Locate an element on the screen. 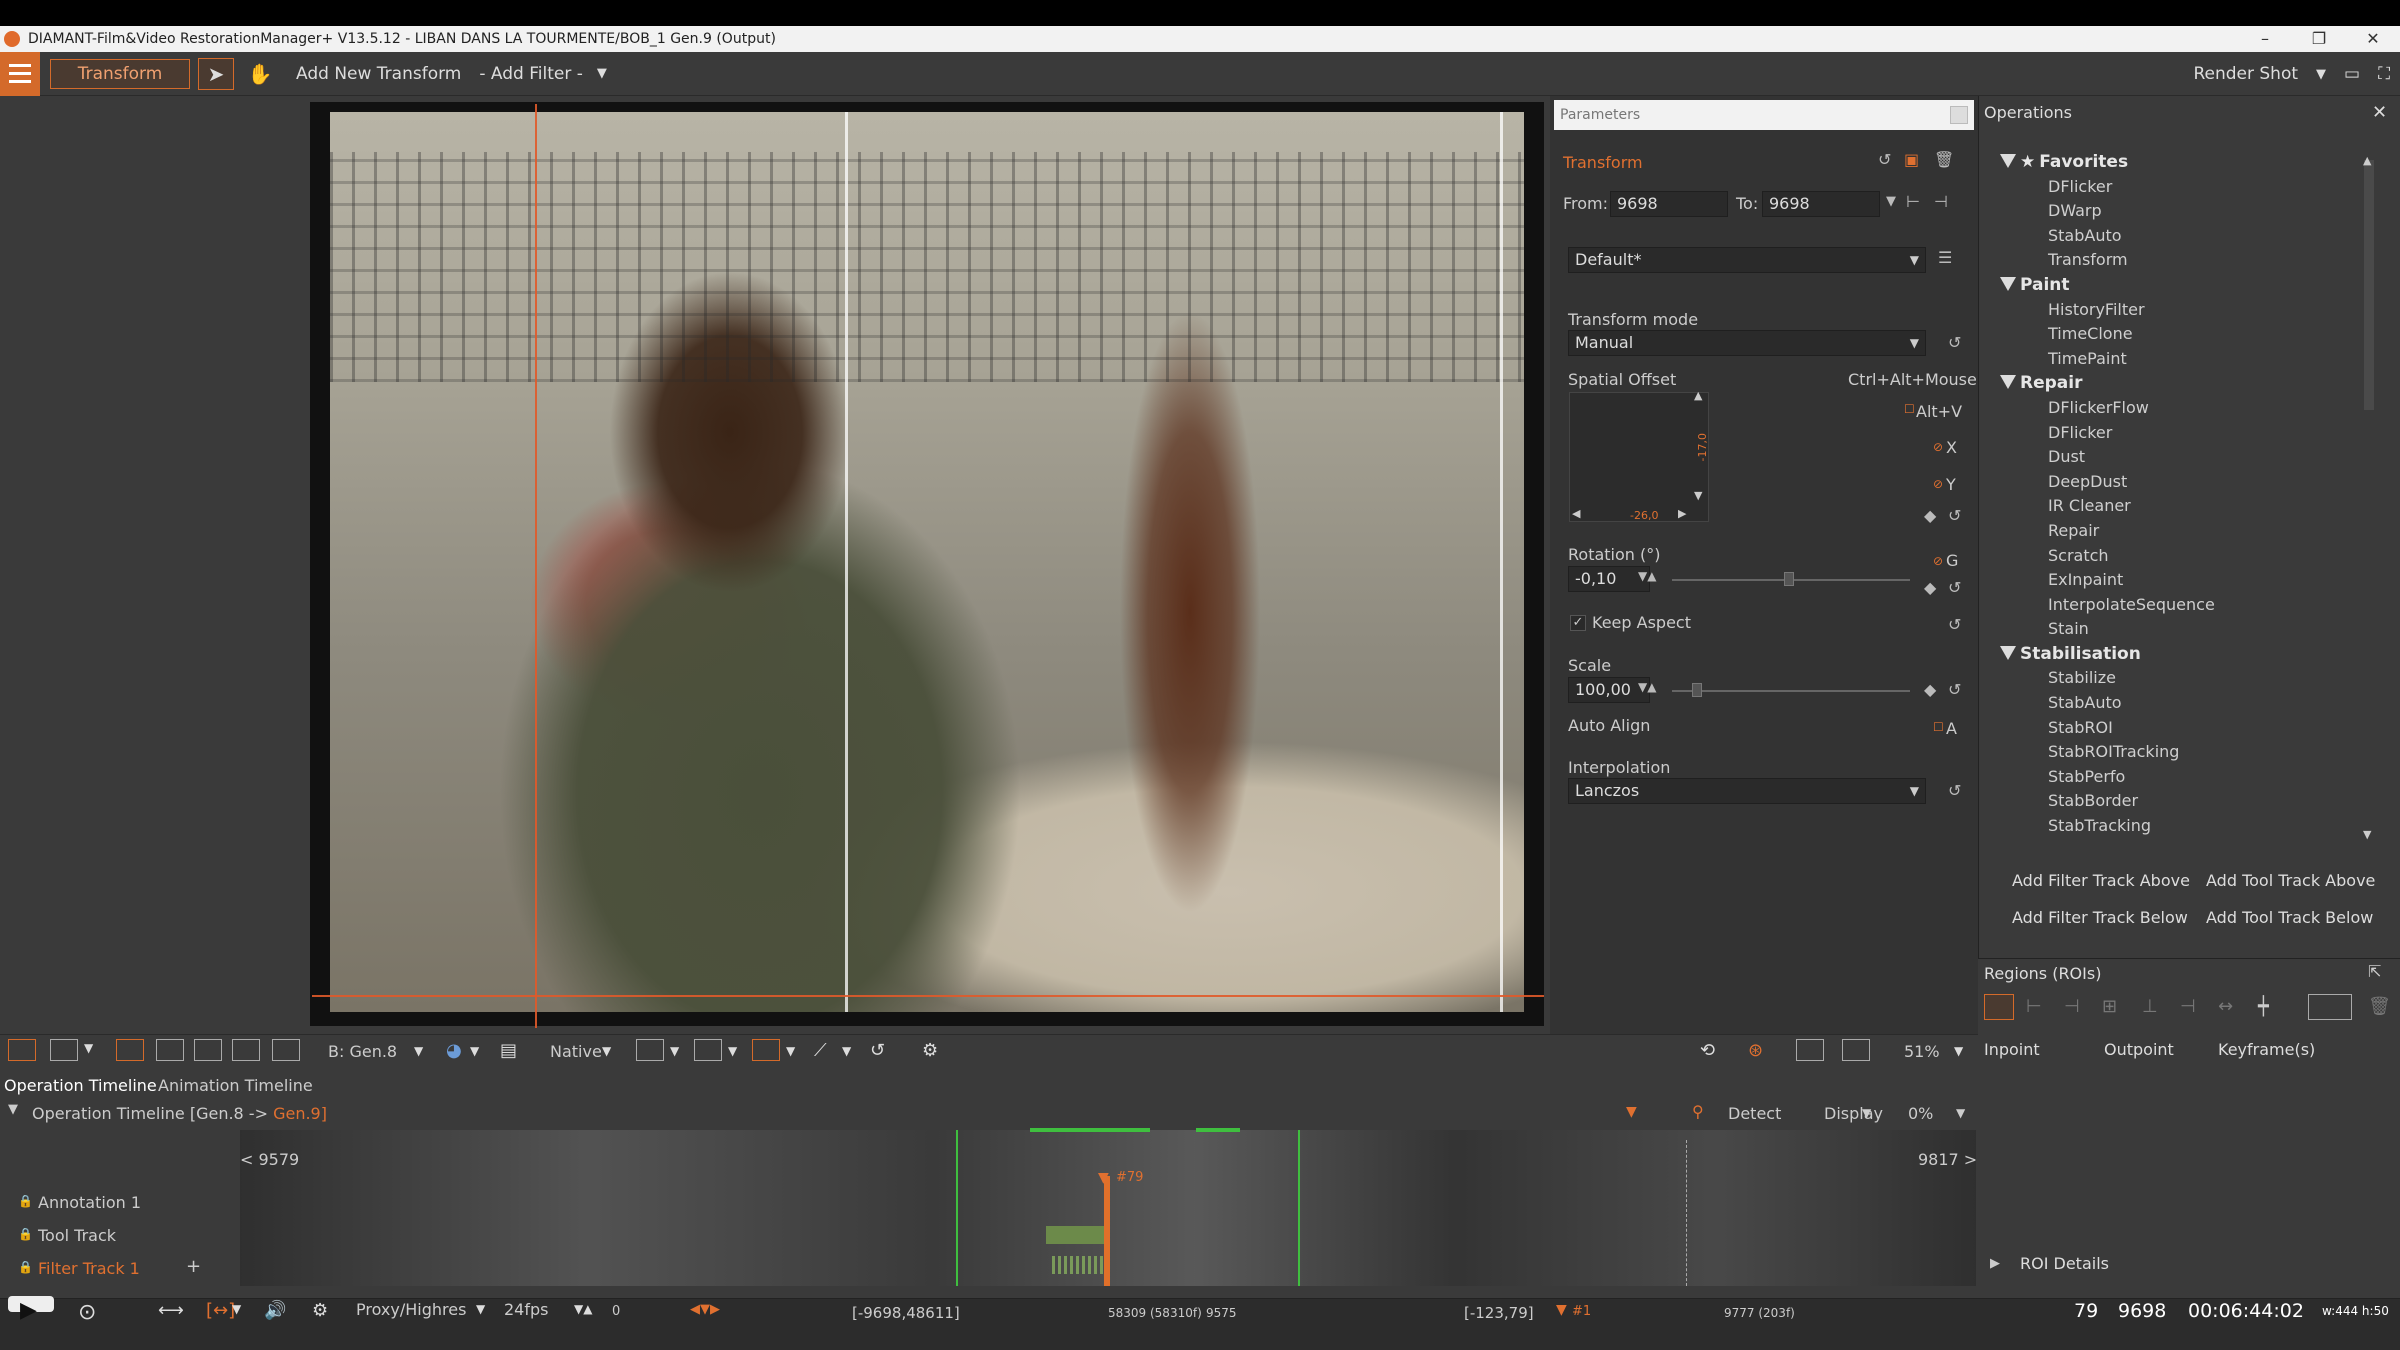 The image size is (2400, 1350). fps-stepper-icon: ▼▲ is located at coordinates (583, 1309).